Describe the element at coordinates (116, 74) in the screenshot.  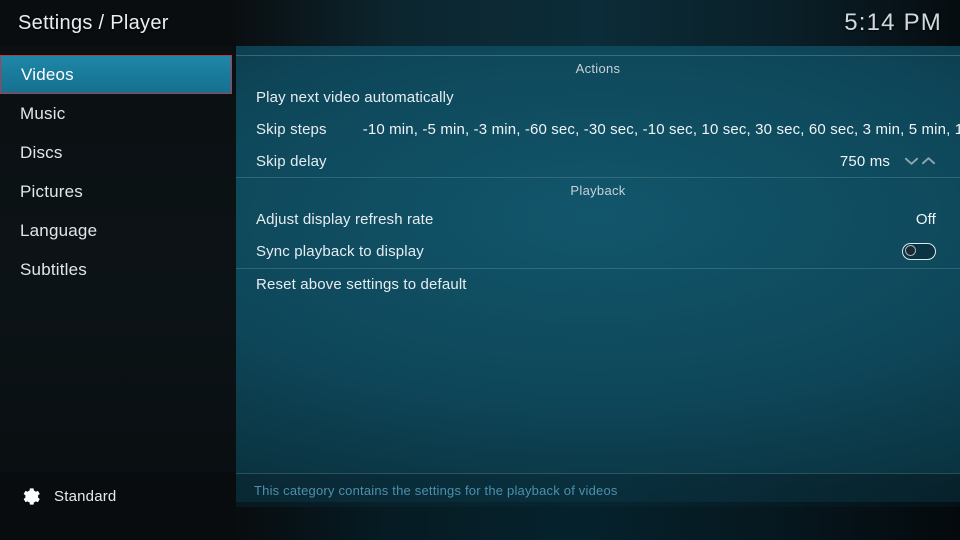
I see `sidebar-item-videos: Videos` at that location.